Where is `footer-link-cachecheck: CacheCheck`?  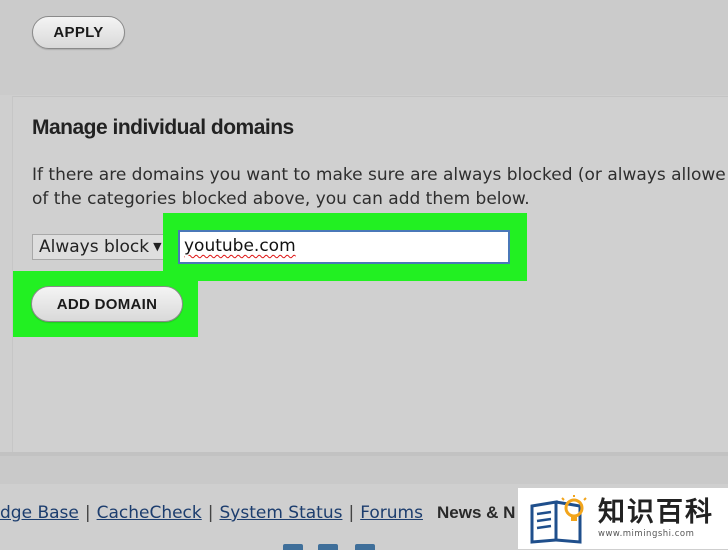
footer-link-cachecheck: CacheCheck is located at coordinates (149, 513).